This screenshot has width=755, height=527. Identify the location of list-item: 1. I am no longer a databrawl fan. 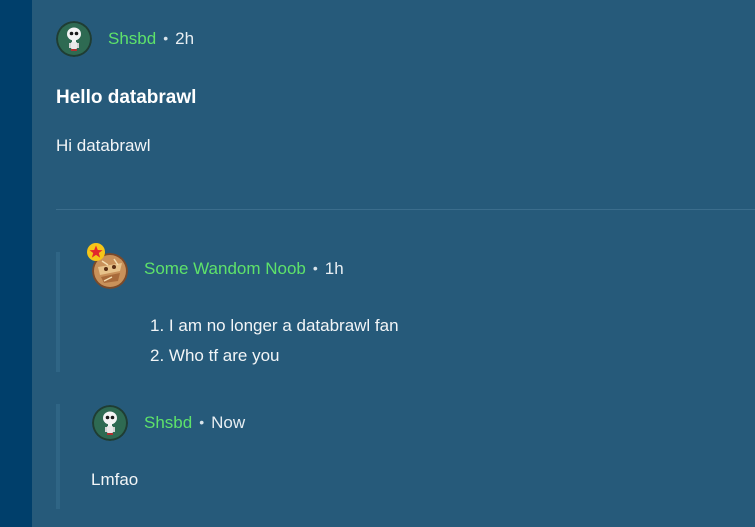
(274, 326).